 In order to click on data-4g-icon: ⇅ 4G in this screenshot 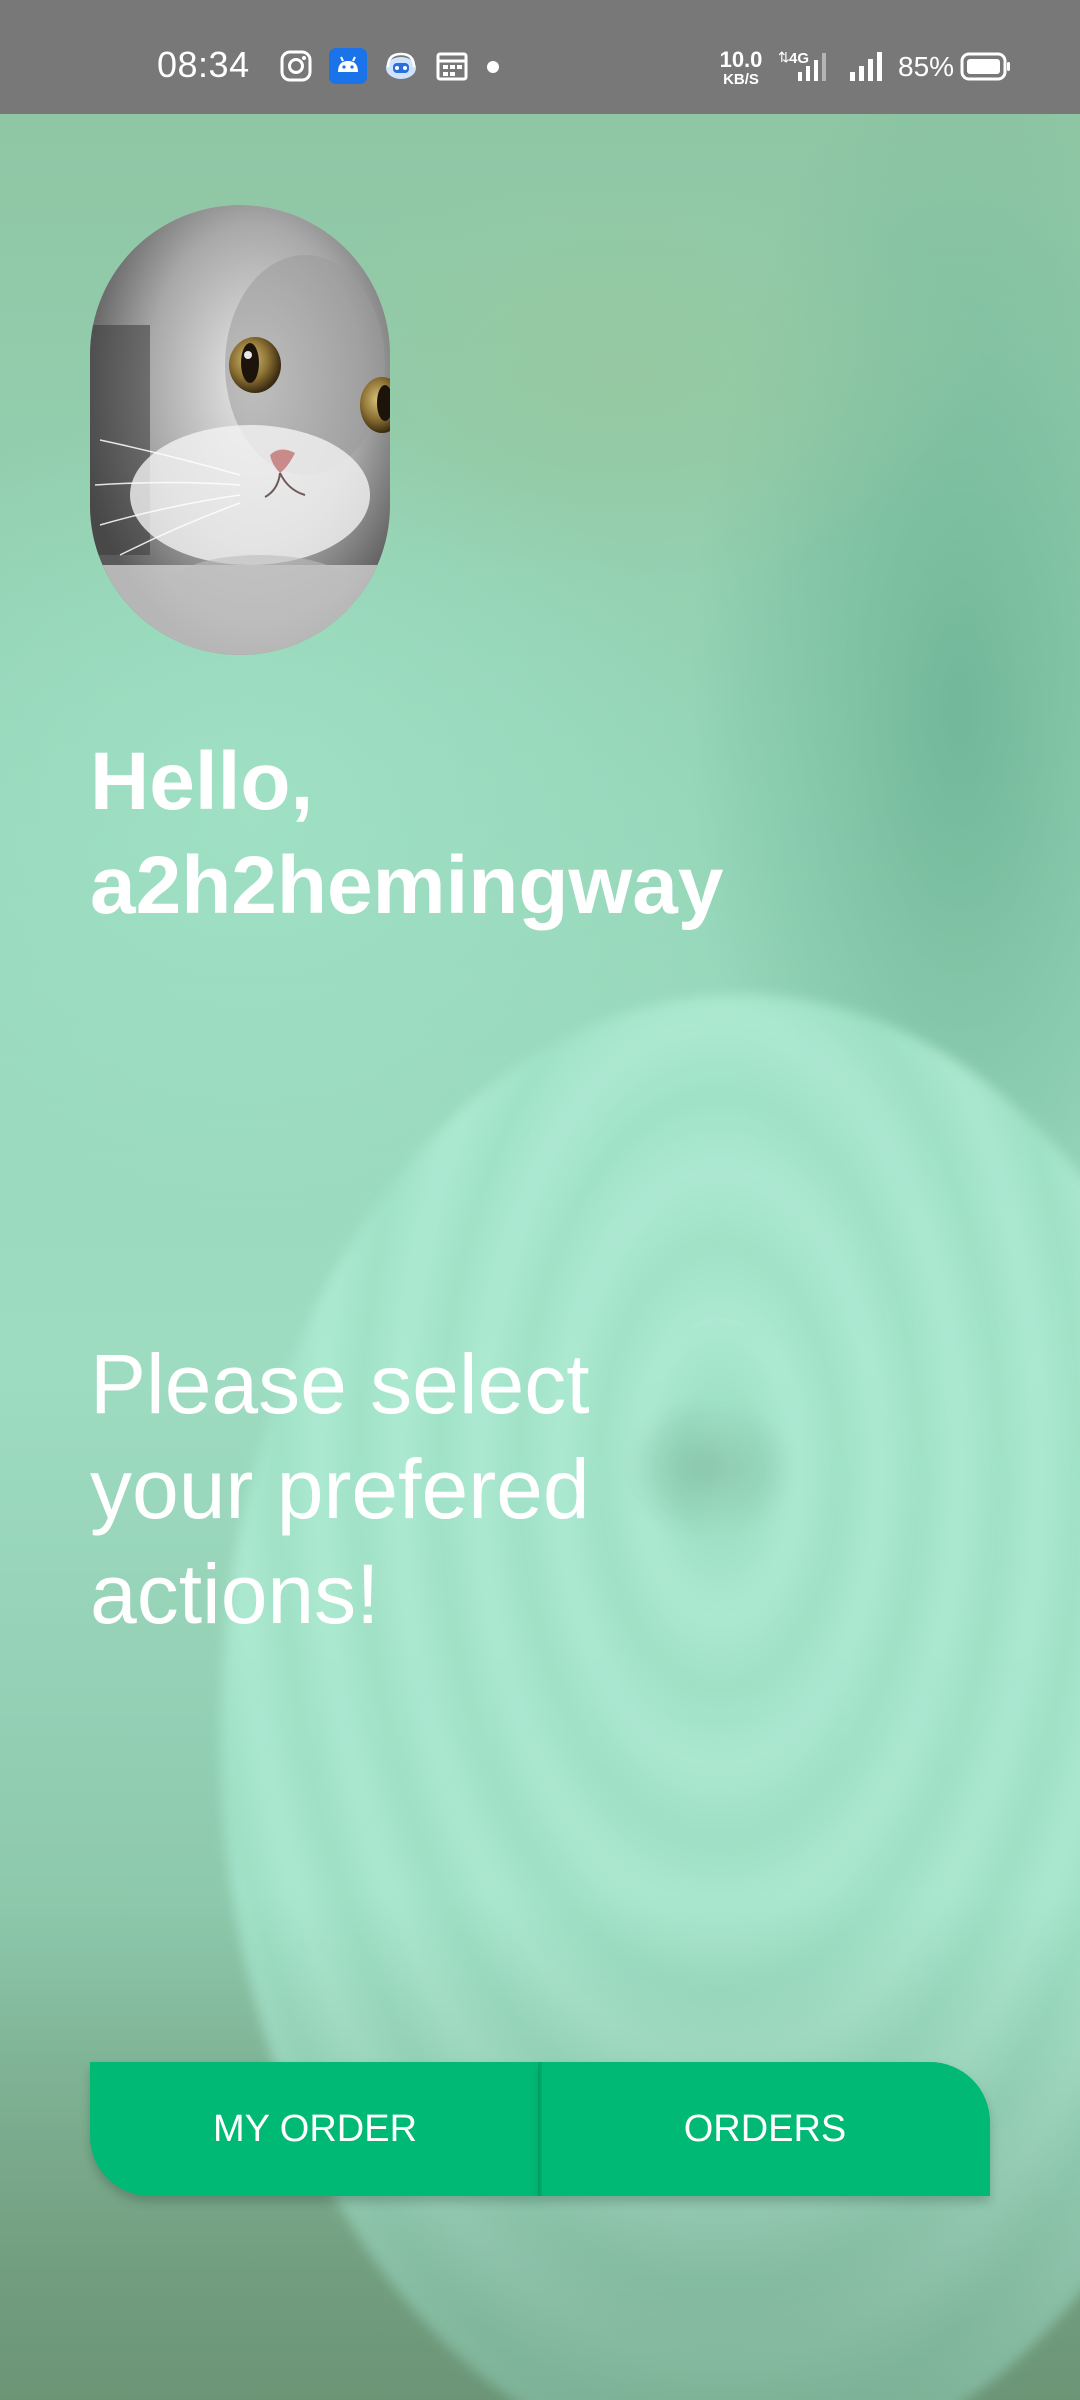, I will do `click(805, 65)`.